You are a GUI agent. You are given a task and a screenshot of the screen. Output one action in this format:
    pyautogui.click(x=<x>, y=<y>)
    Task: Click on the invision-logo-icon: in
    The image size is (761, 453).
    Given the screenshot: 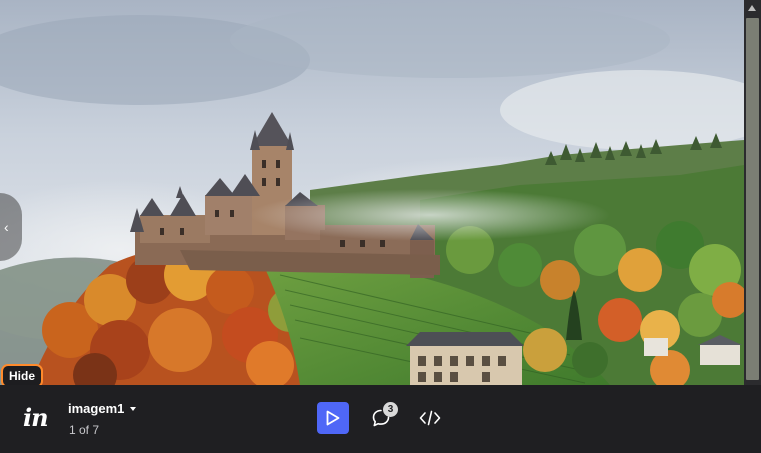 What is the action you would take?
    pyautogui.click(x=36, y=417)
    